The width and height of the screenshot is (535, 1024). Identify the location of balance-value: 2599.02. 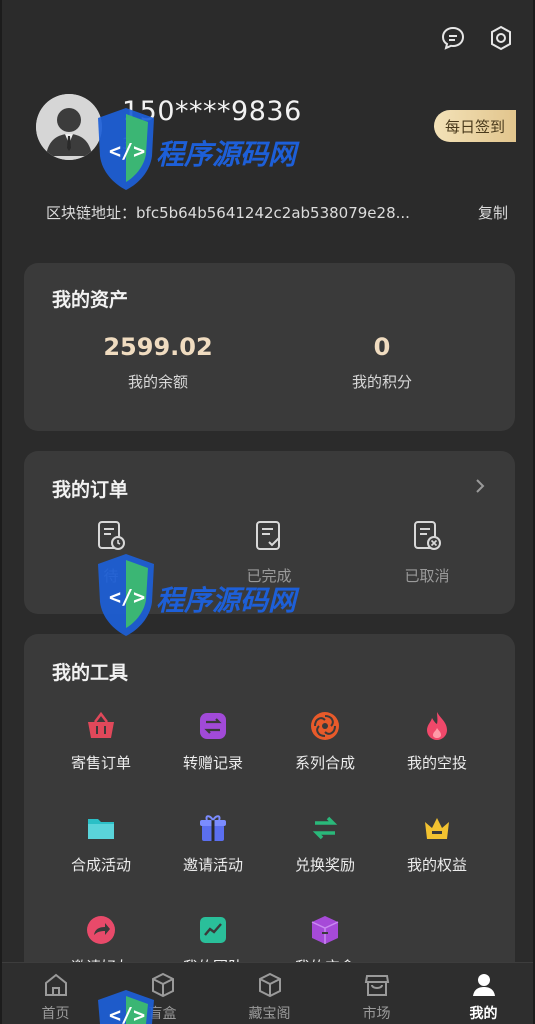
(158, 347).